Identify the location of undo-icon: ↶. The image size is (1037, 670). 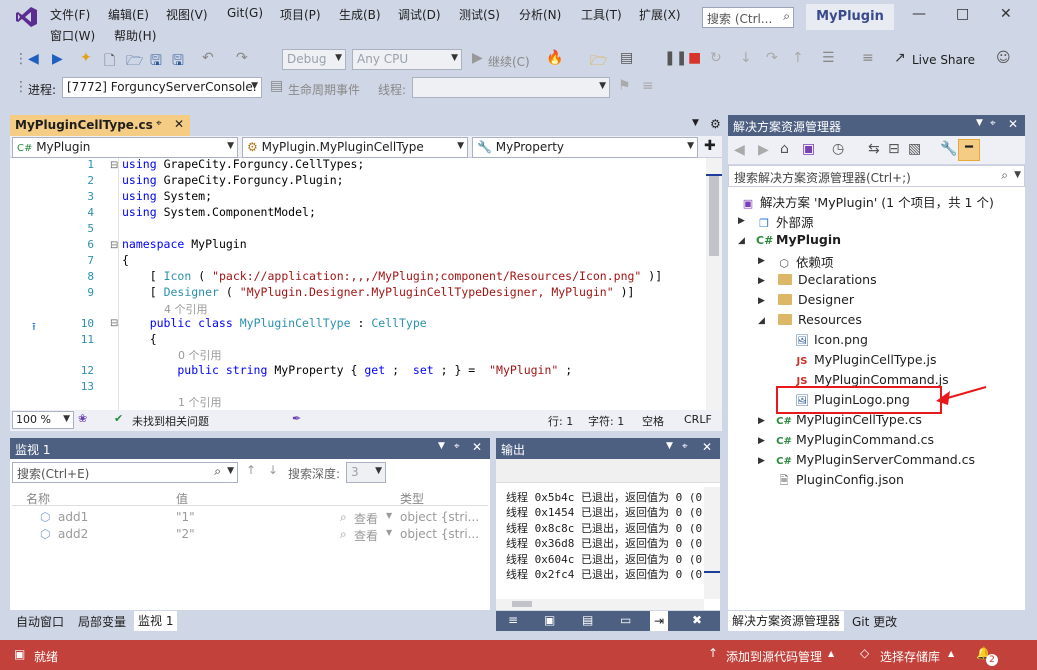
(208, 58).